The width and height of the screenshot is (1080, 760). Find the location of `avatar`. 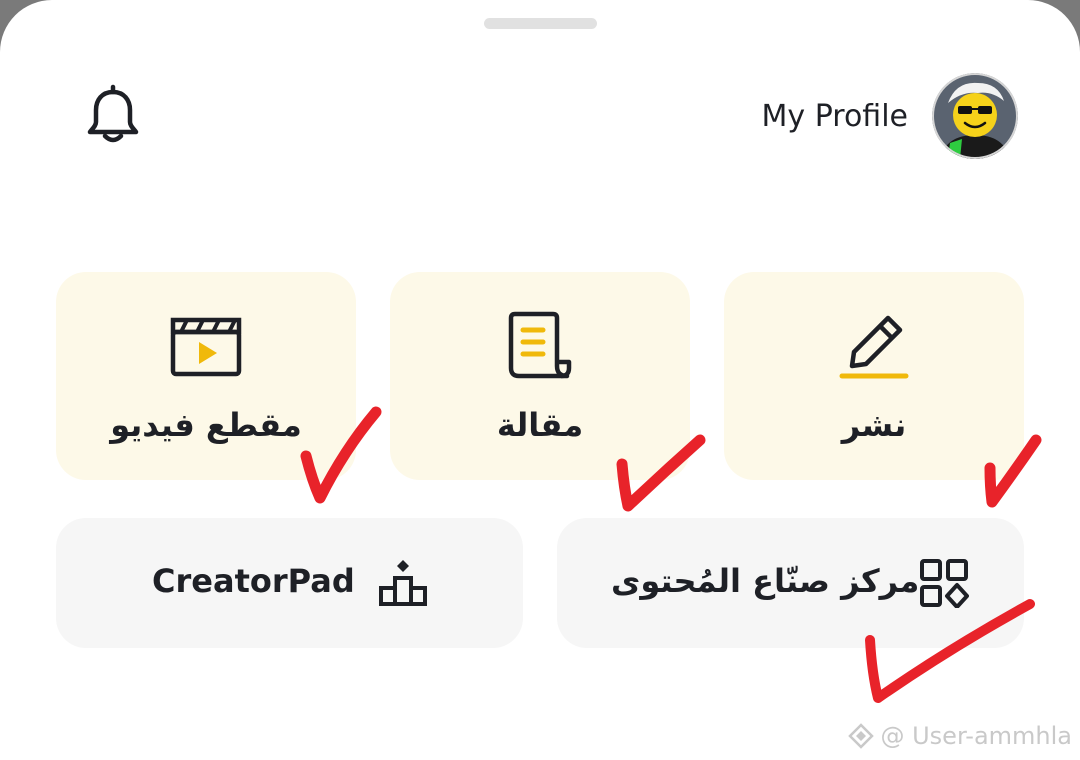

avatar is located at coordinates (975, 116).